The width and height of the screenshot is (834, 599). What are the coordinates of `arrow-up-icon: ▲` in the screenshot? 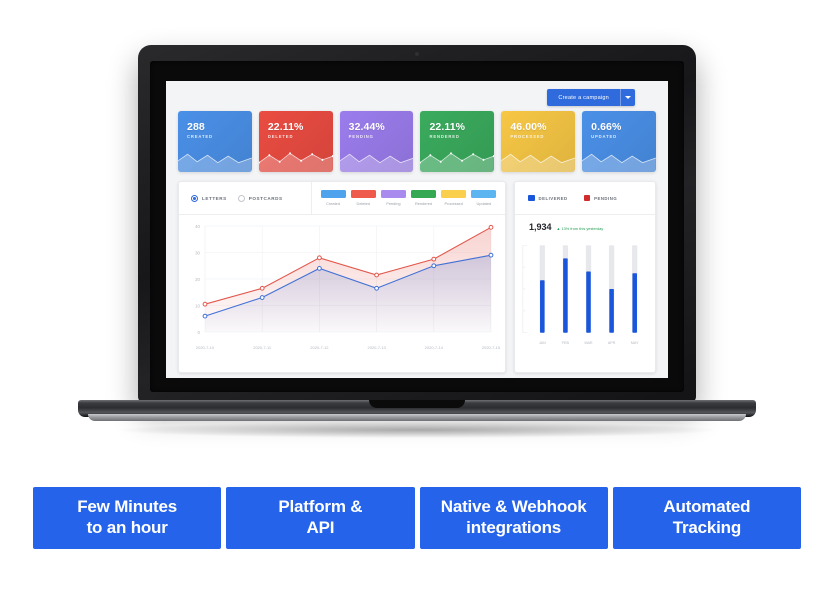 It's located at (558, 228).